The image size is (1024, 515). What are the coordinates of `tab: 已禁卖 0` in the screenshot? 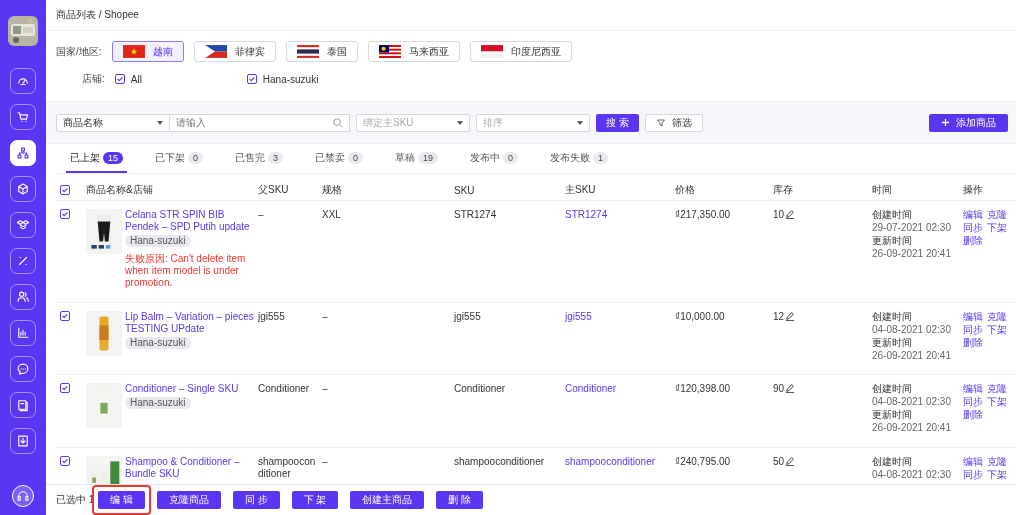 It's located at (339, 158).